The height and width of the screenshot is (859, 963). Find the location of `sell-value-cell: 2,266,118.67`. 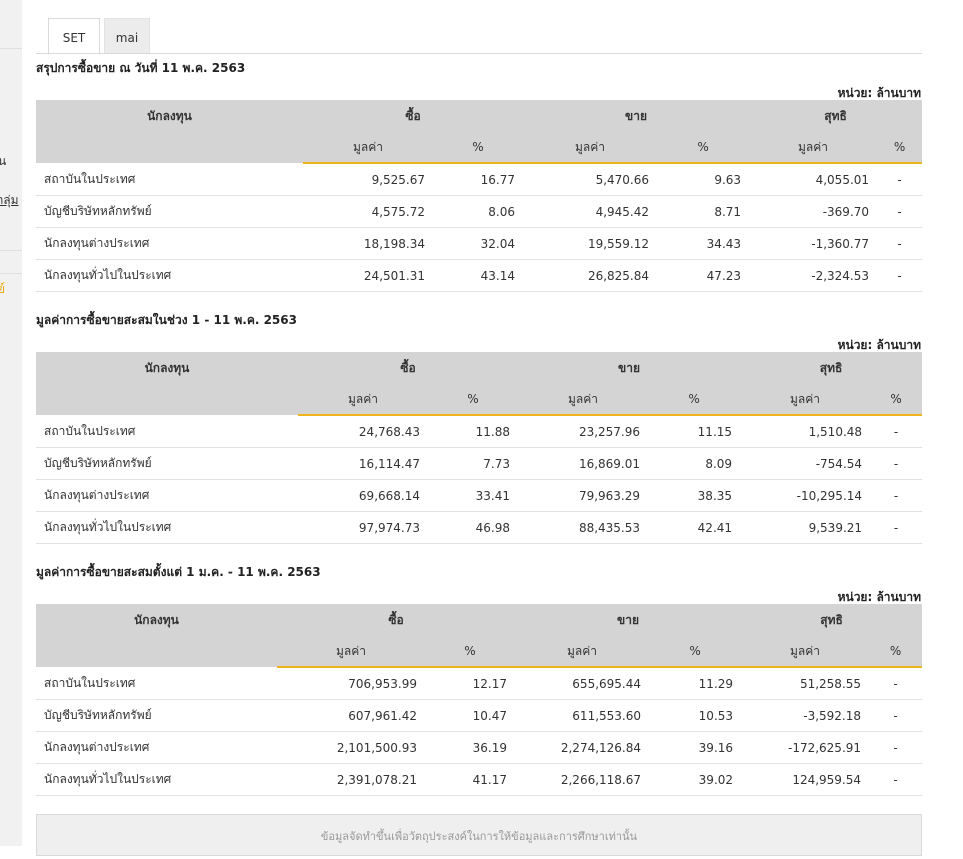

sell-value-cell: 2,266,118.67 is located at coordinates (582, 779).